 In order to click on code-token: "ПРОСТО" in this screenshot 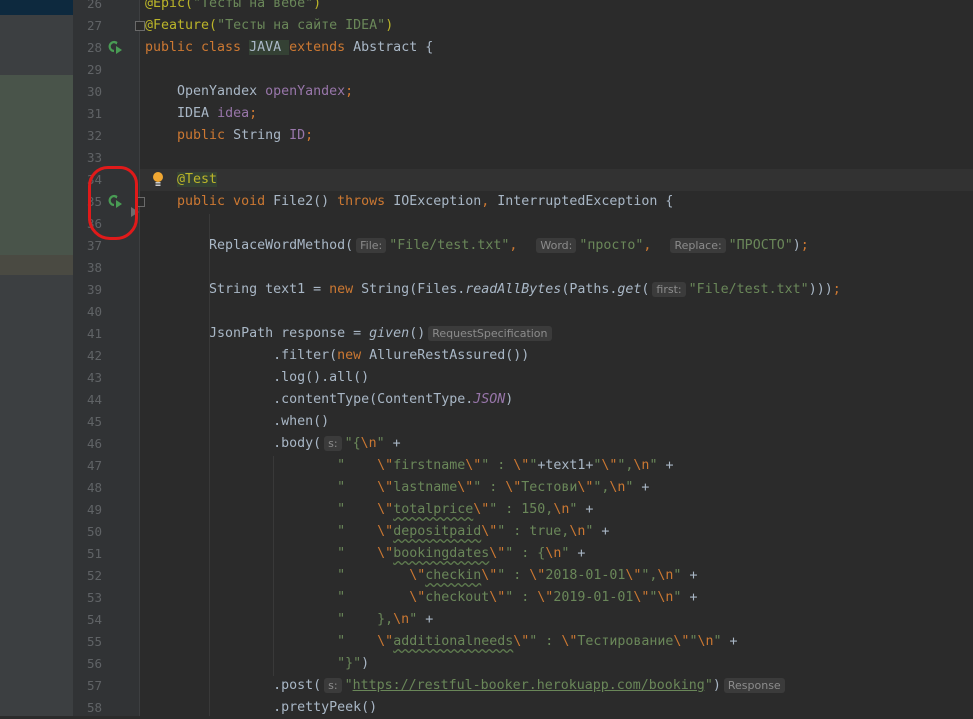, I will do `click(760, 245)`.